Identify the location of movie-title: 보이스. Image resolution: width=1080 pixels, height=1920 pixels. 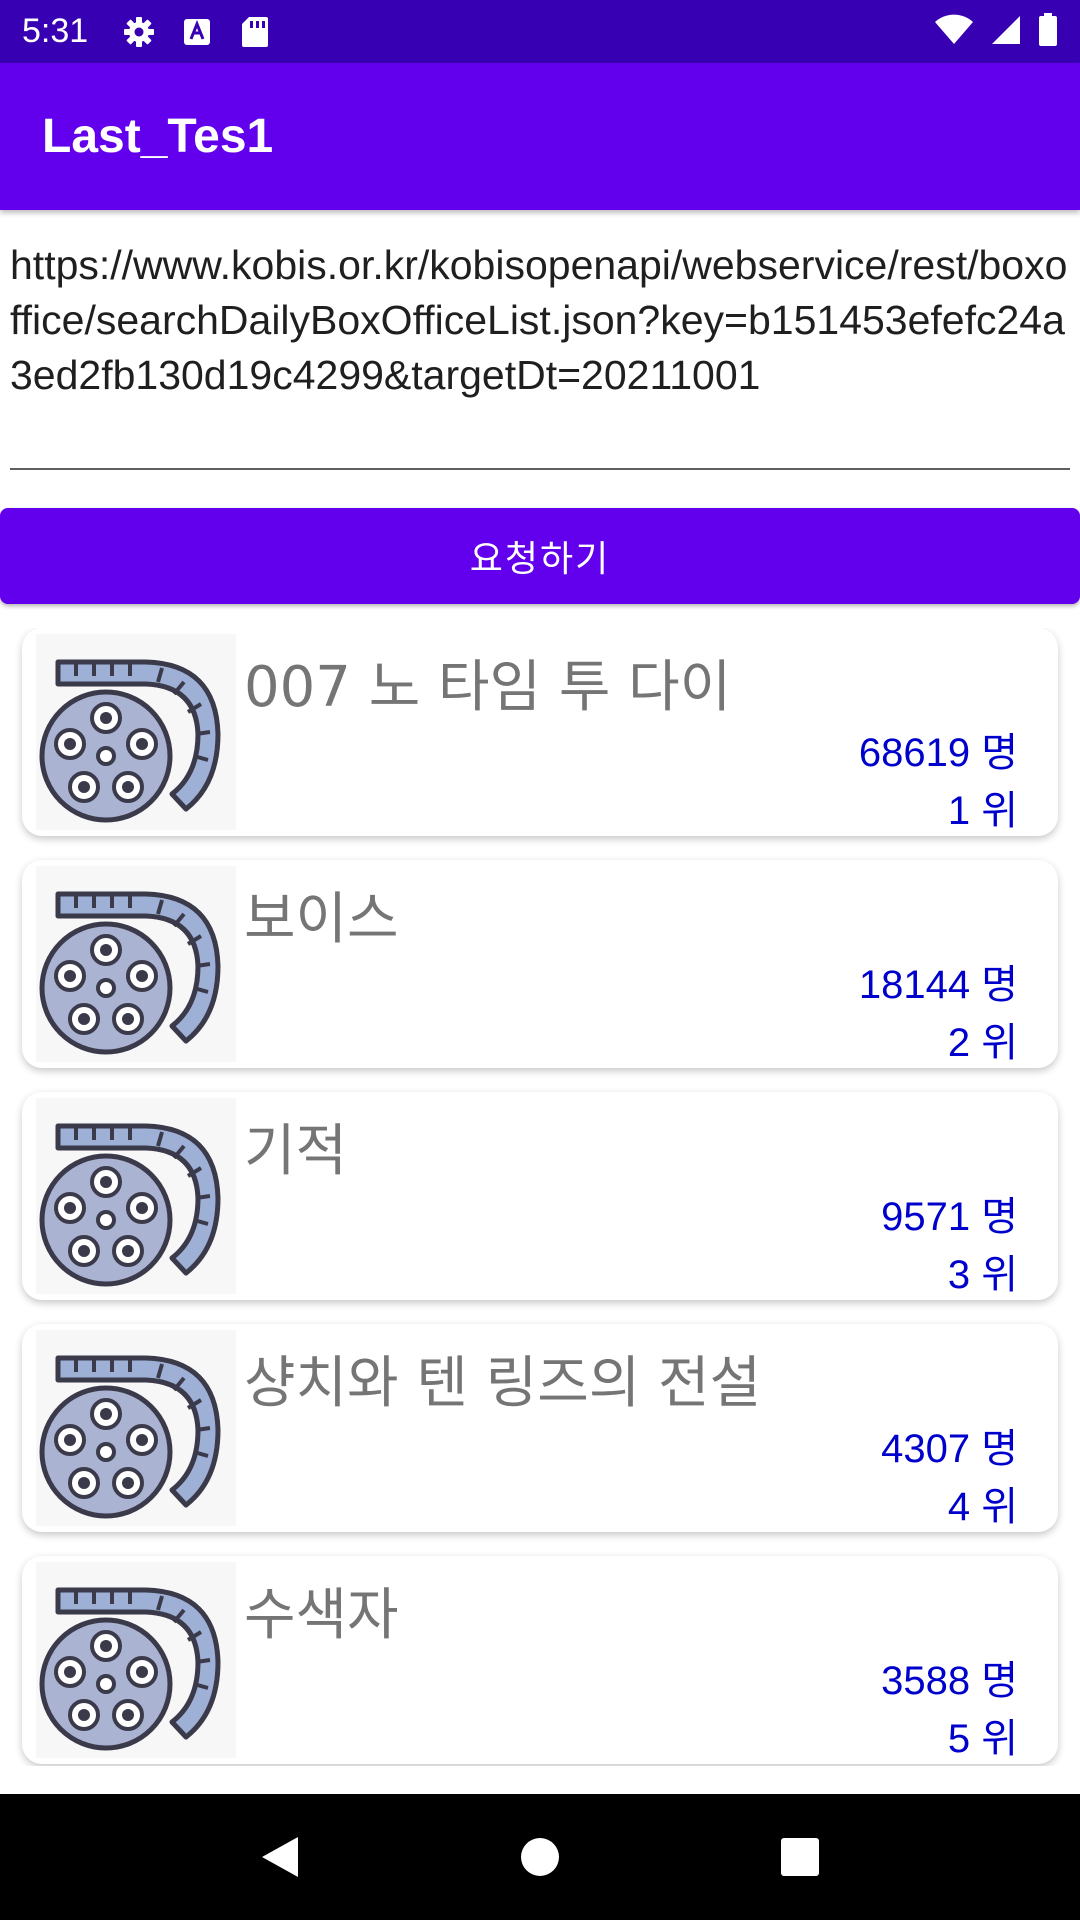
(321, 919).